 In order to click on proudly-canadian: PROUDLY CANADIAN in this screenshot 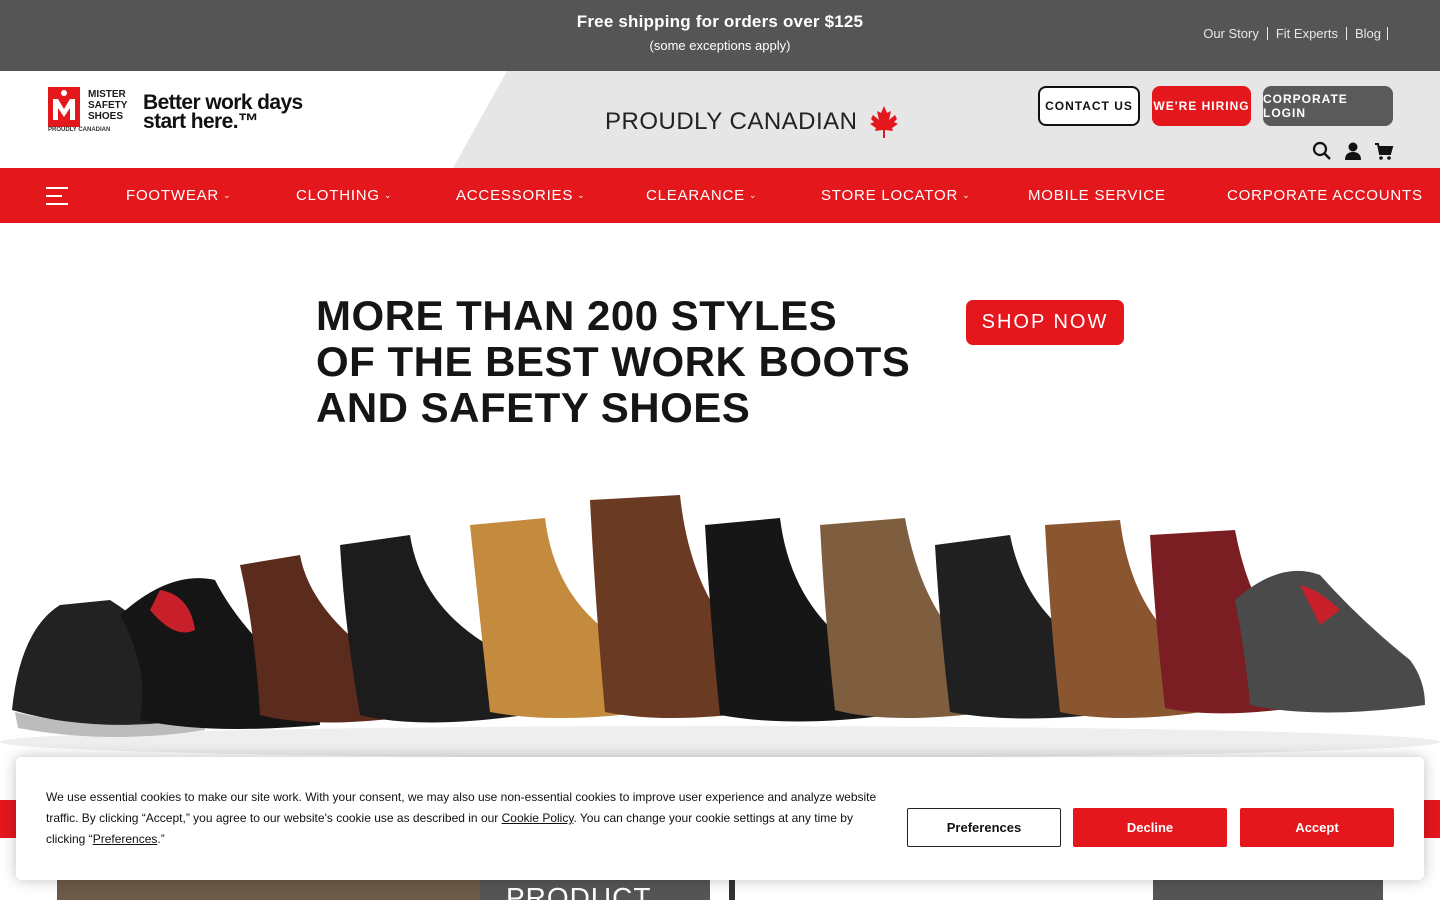, I will do `click(752, 122)`.